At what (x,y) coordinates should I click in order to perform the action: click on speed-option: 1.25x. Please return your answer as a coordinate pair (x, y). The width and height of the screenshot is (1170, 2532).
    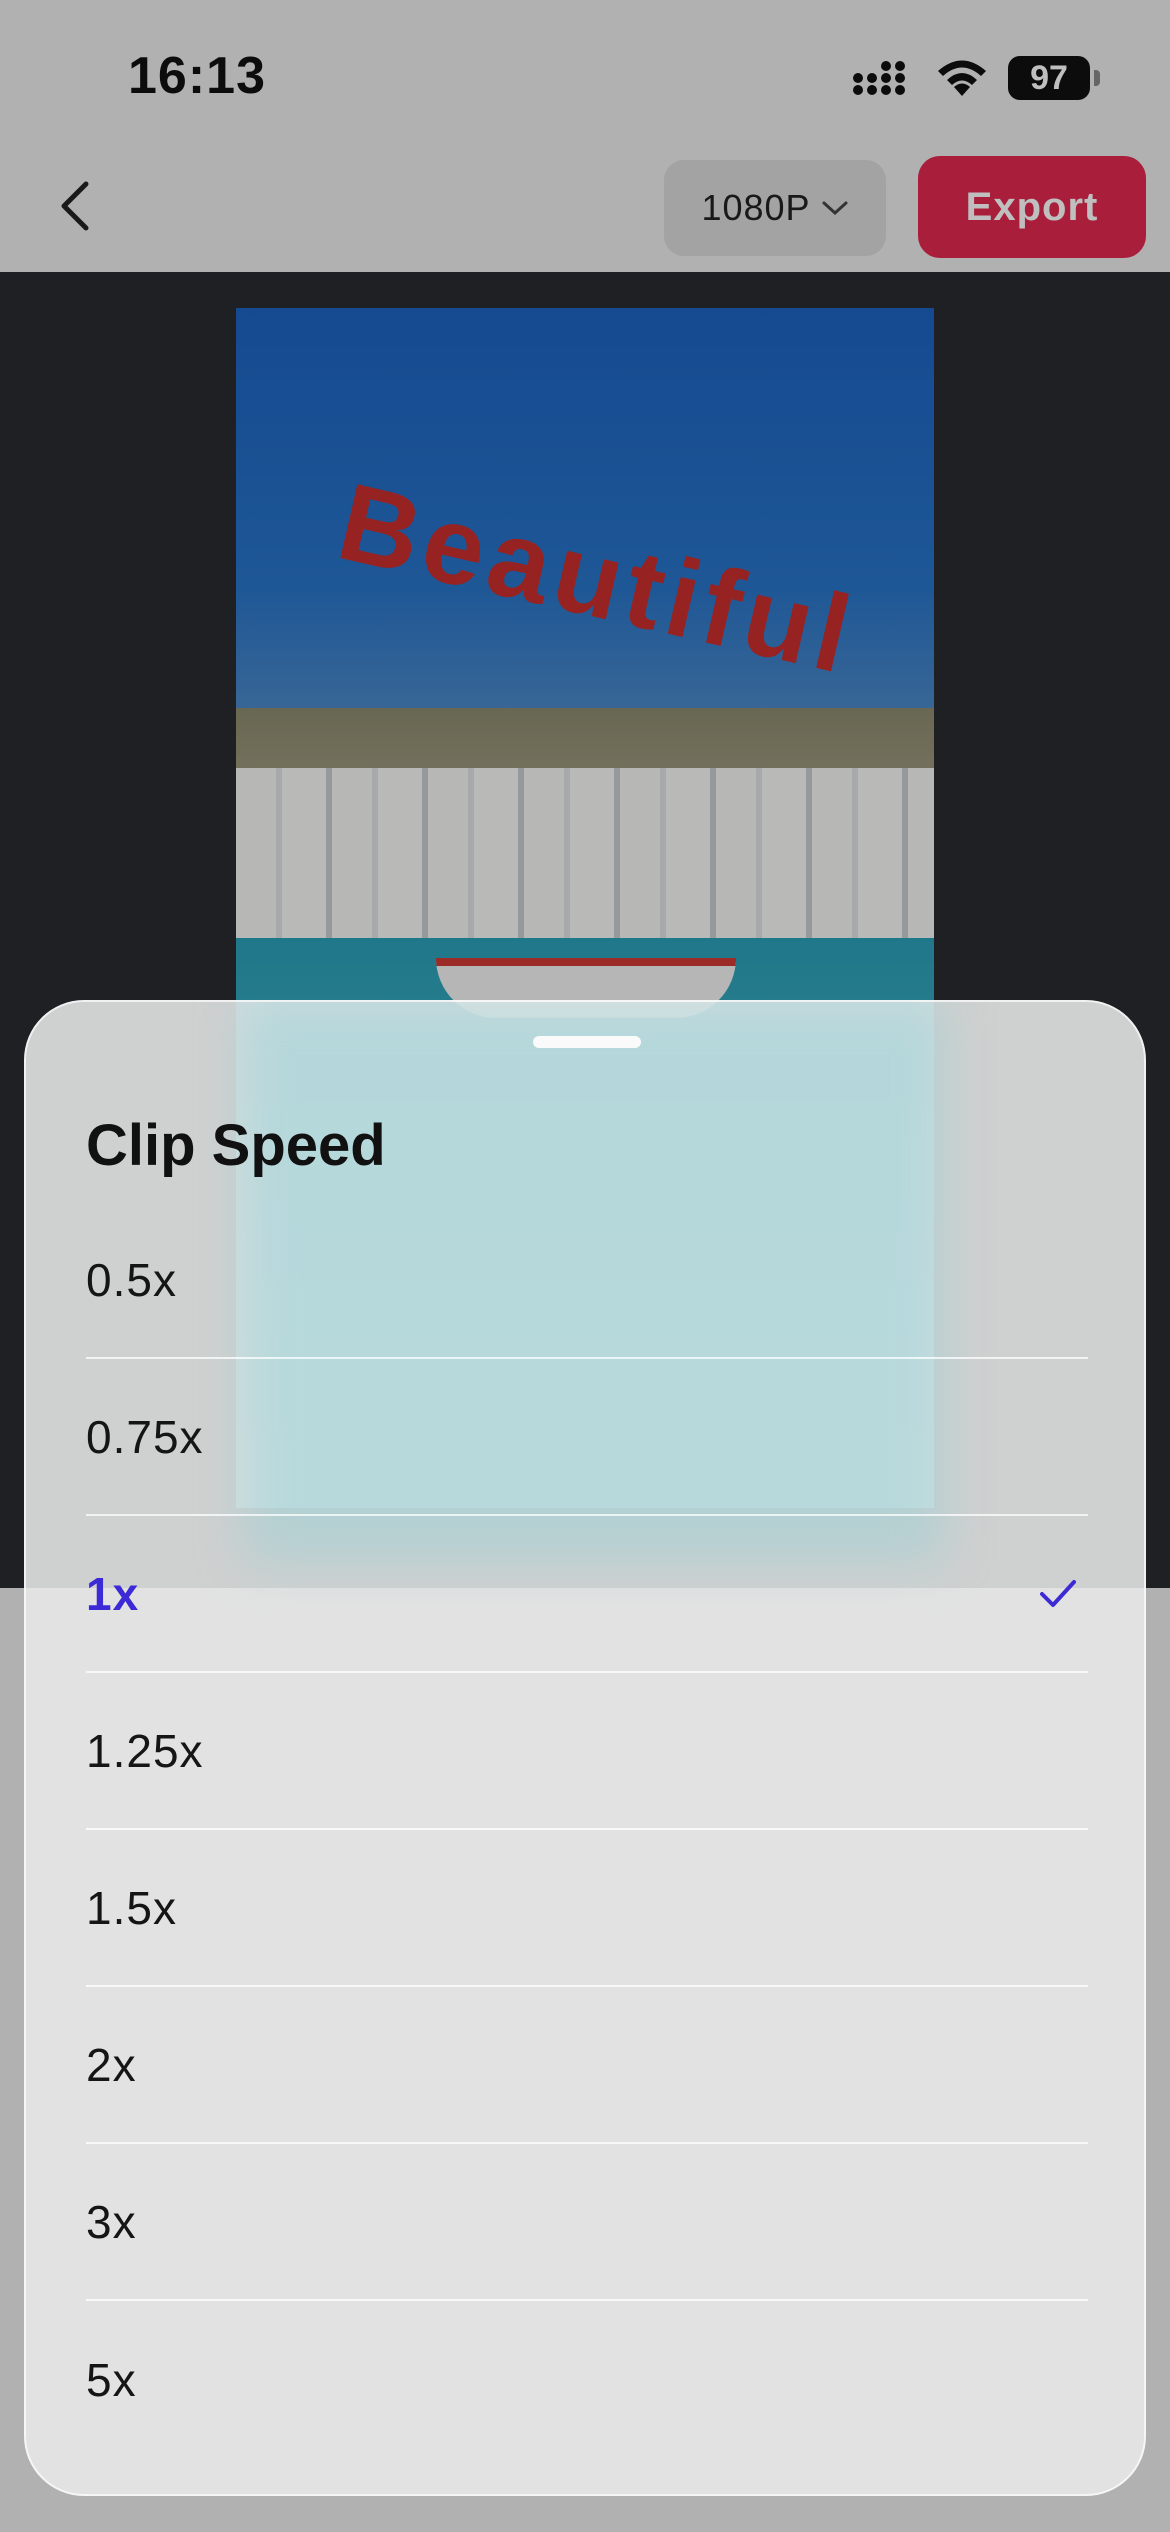
    Looking at the image, I should click on (587, 1751).